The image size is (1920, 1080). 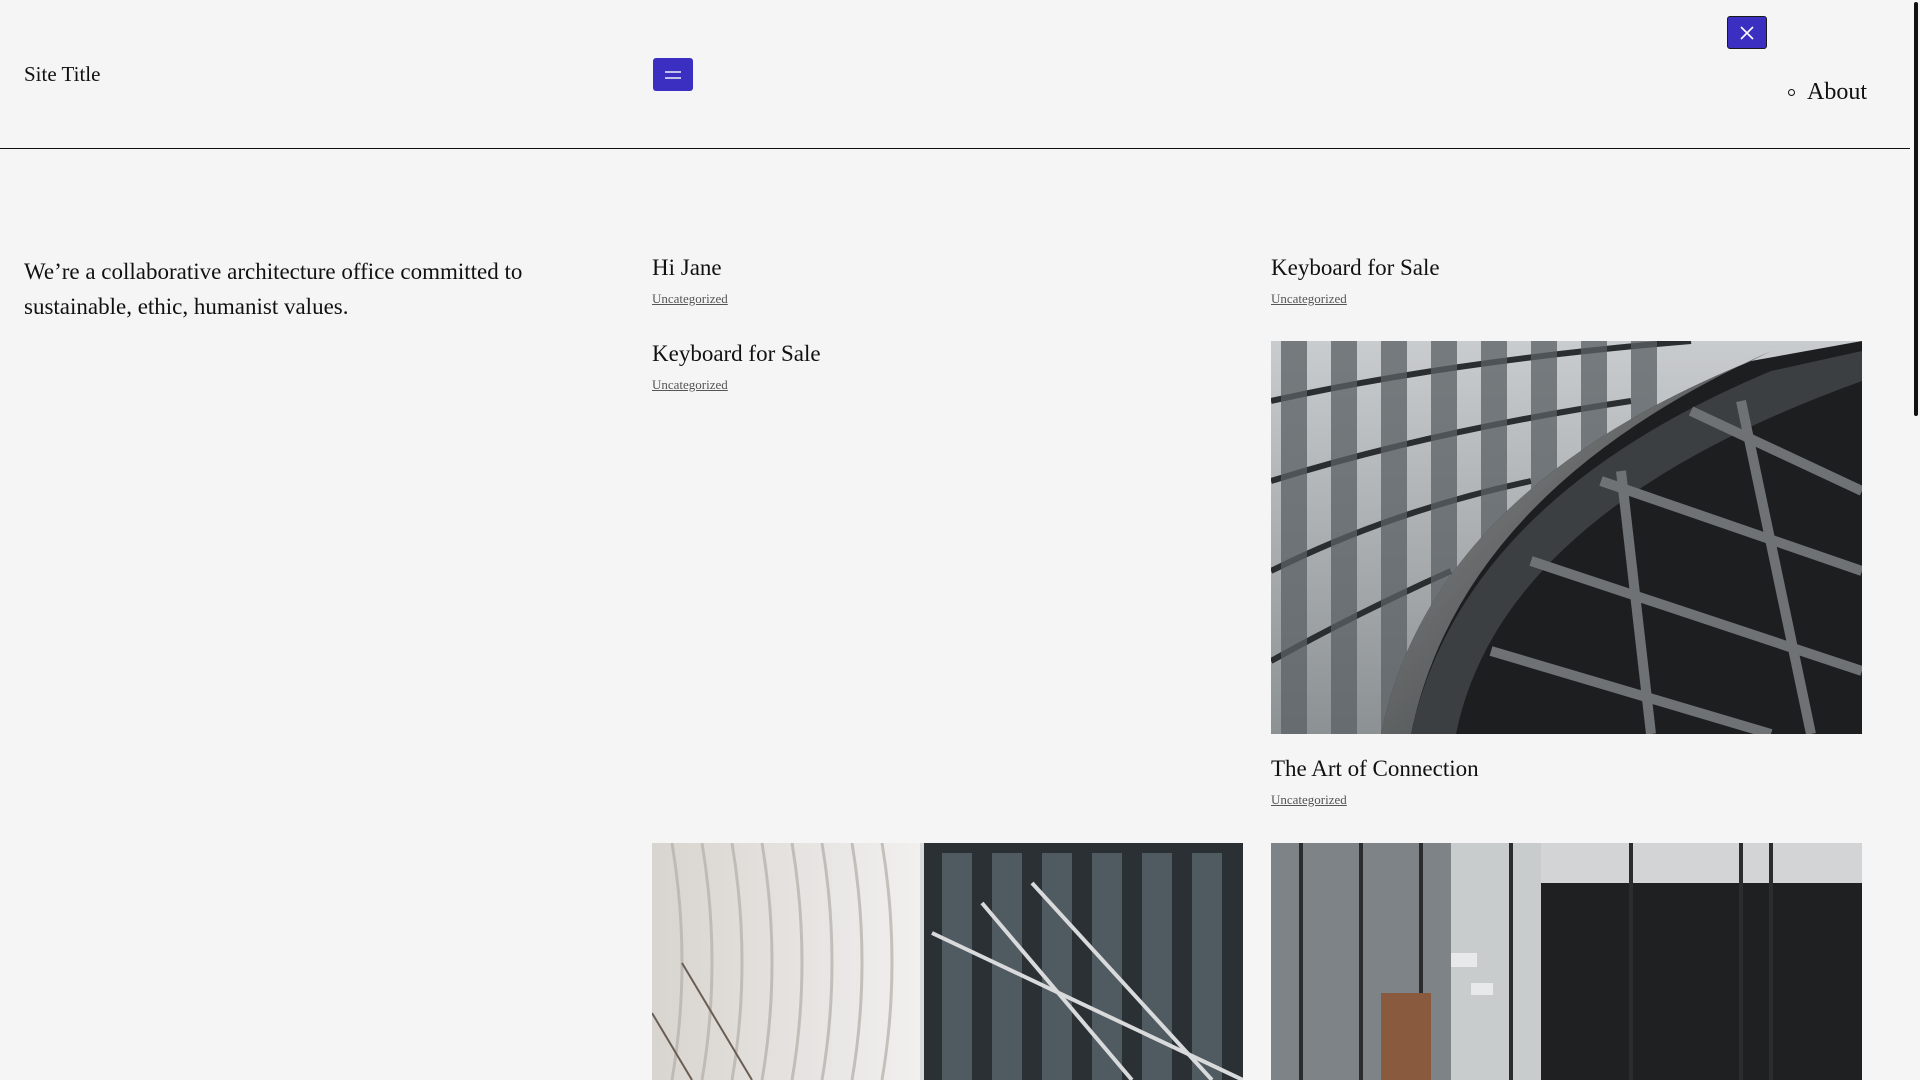 I want to click on close-icon, so click(x=1747, y=32).